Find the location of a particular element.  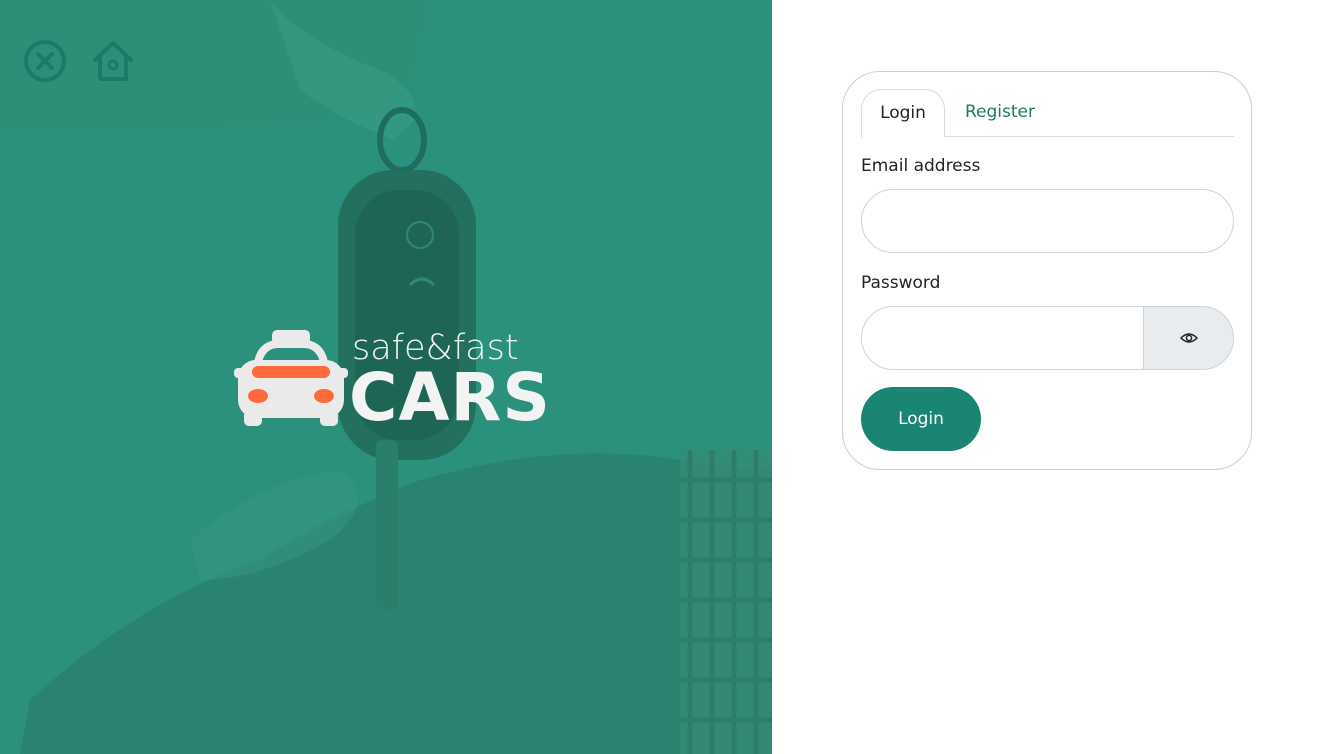

login-button: Login is located at coordinates (921, 419).